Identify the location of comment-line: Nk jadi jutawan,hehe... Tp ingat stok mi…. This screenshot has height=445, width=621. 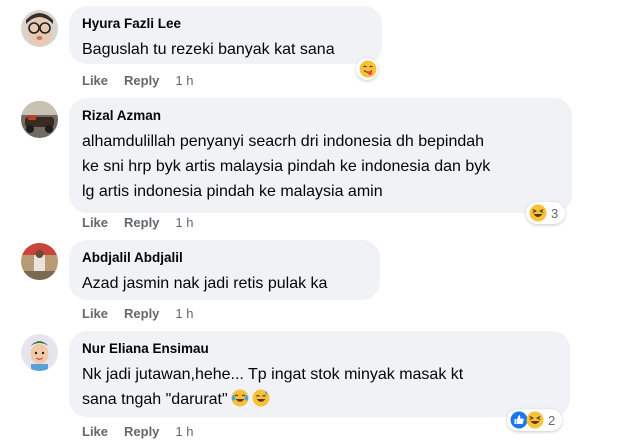
(273, 374).